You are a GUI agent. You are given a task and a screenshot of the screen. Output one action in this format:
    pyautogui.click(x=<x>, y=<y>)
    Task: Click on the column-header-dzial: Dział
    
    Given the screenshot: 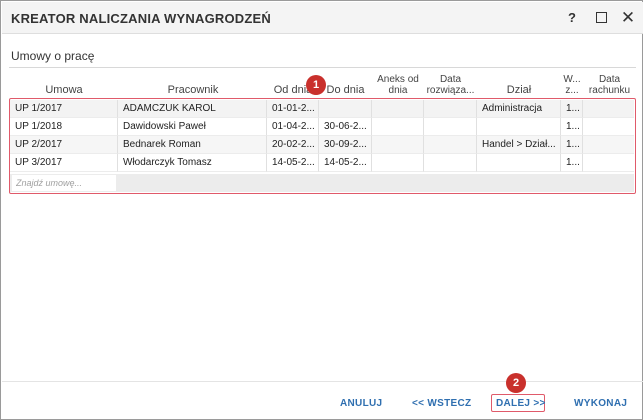 What is the action you would take?
    pyautogui.click(x=519, y=85)
    